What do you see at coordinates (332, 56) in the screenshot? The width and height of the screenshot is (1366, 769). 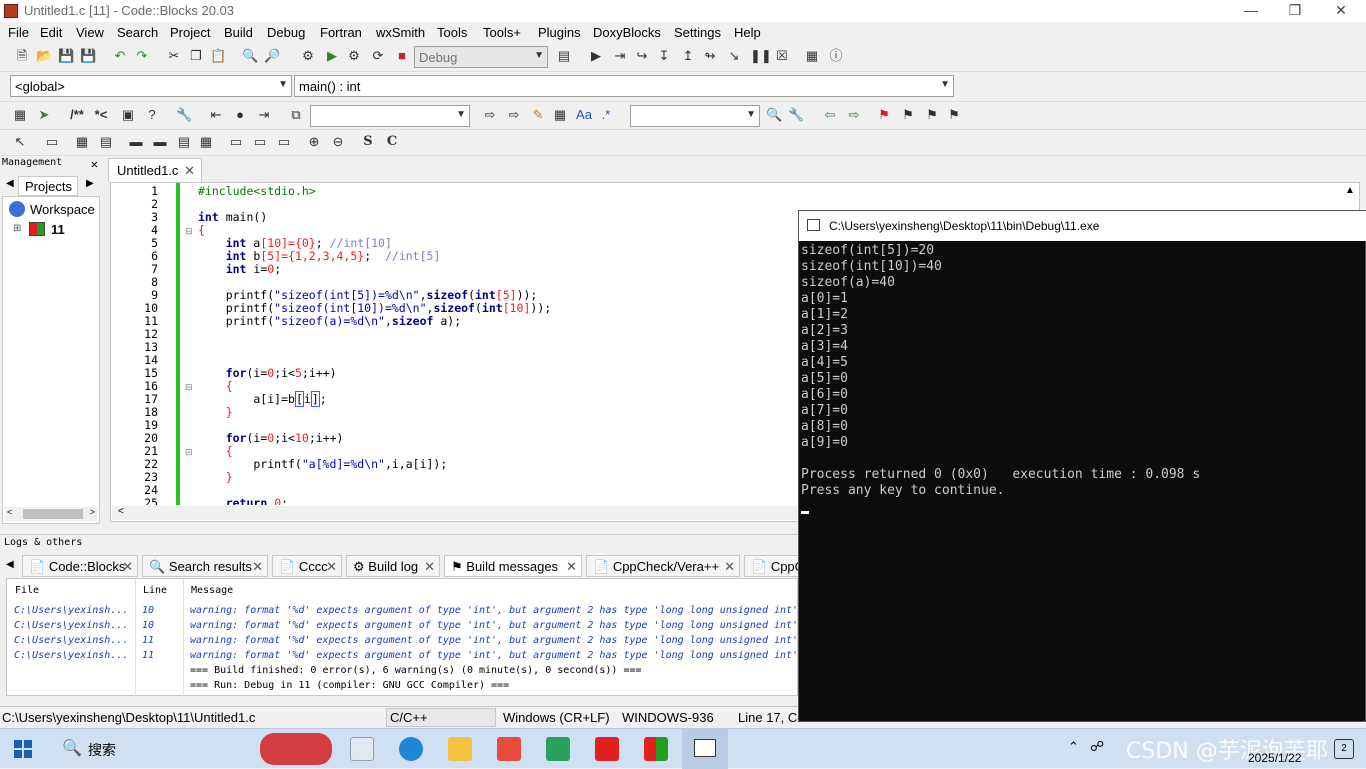 I see `run-icon: ▶` at bounding box center [332, 56].